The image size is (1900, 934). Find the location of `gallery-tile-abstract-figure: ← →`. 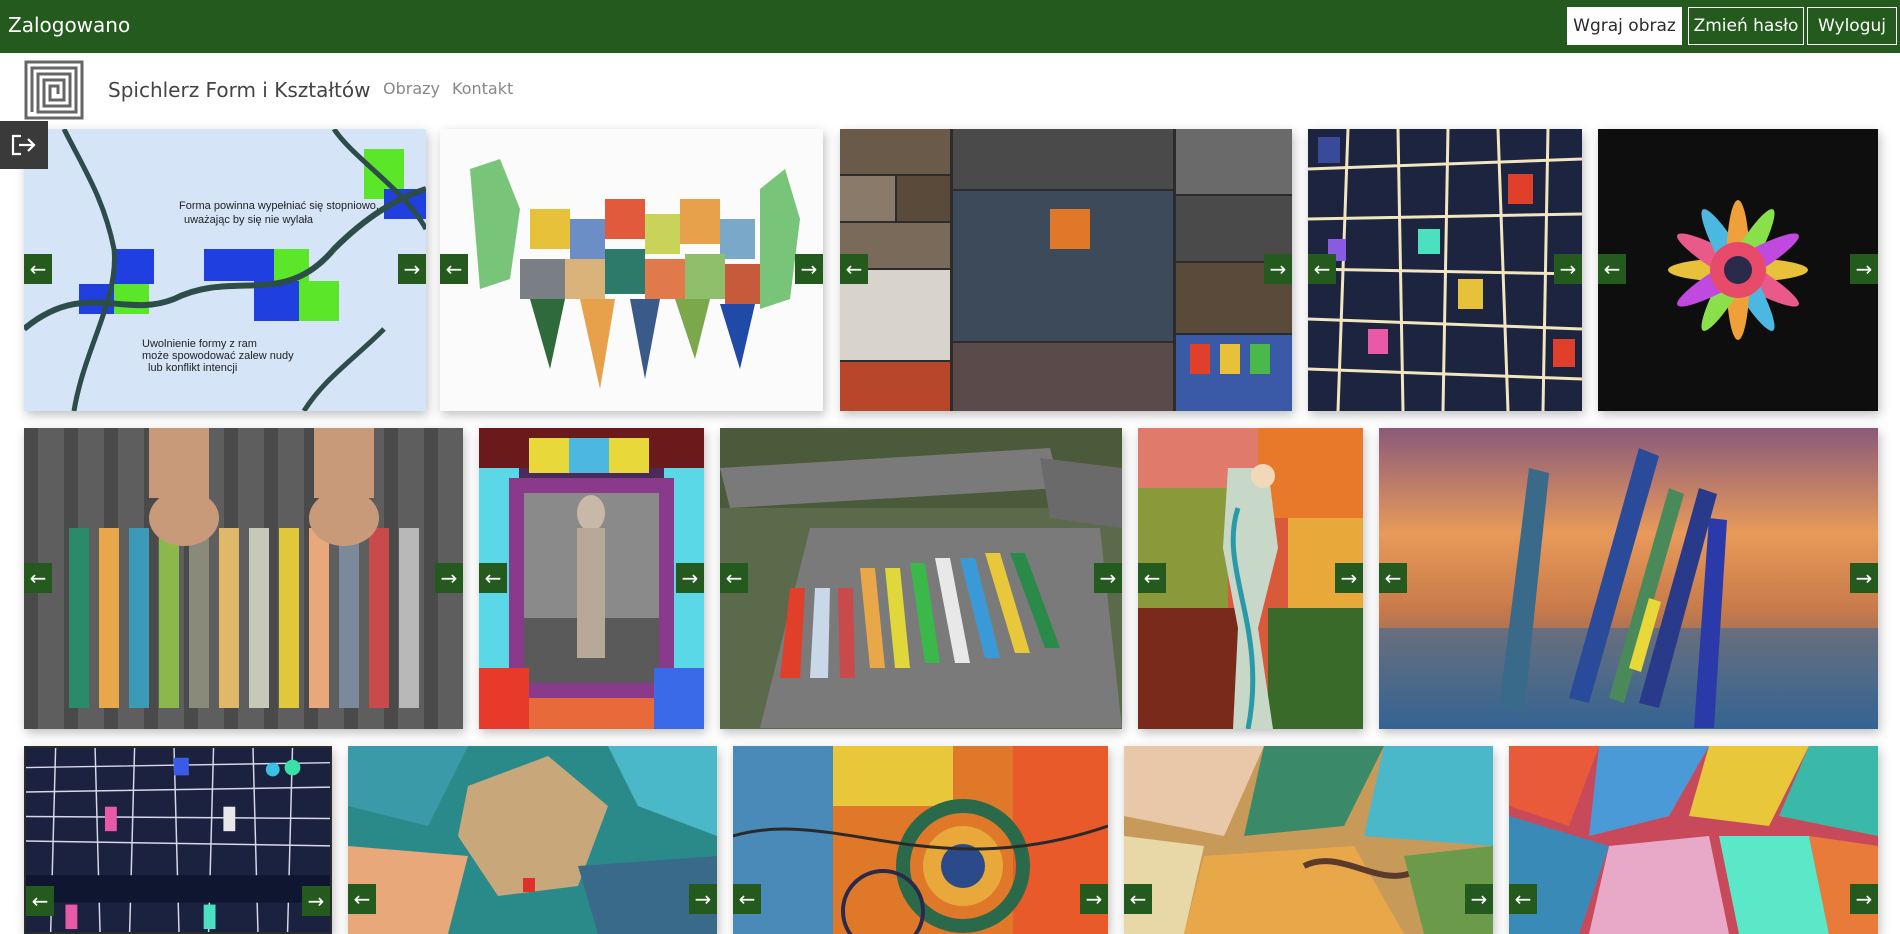

gallery-tile-abstract-figure: ← → is located at coordinates (1250, 578).